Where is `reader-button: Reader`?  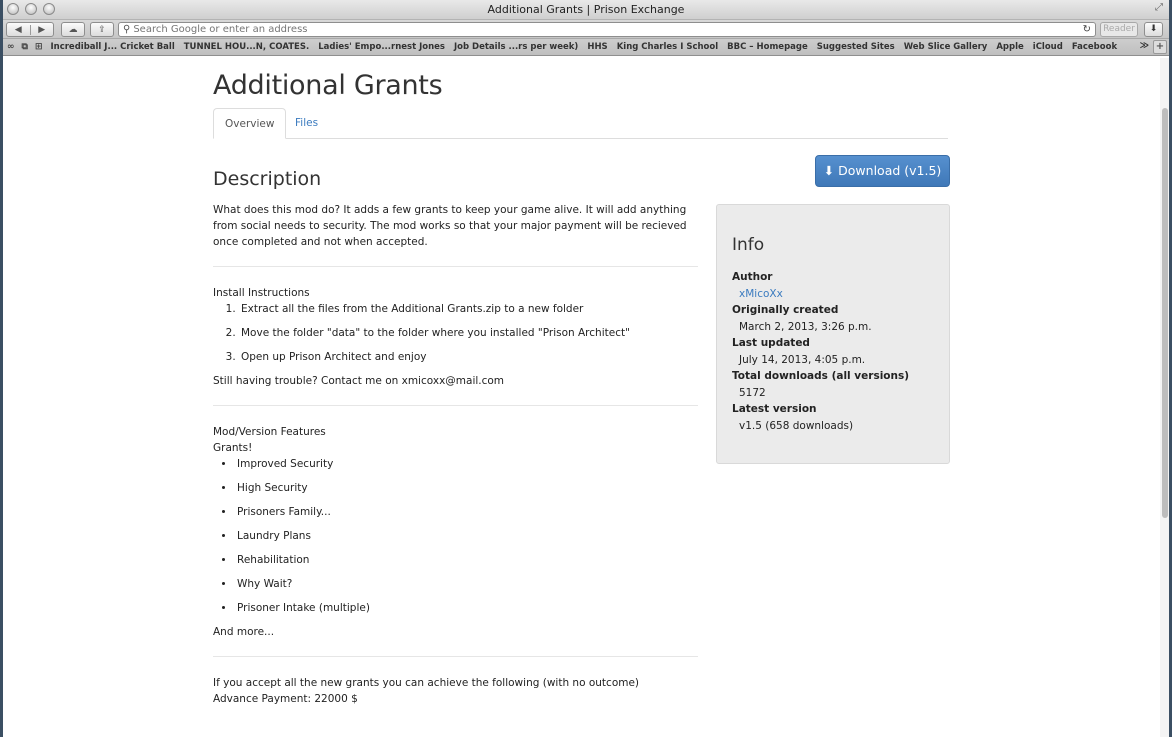 reader-button: Reader is located at coordinates (1119, 29).